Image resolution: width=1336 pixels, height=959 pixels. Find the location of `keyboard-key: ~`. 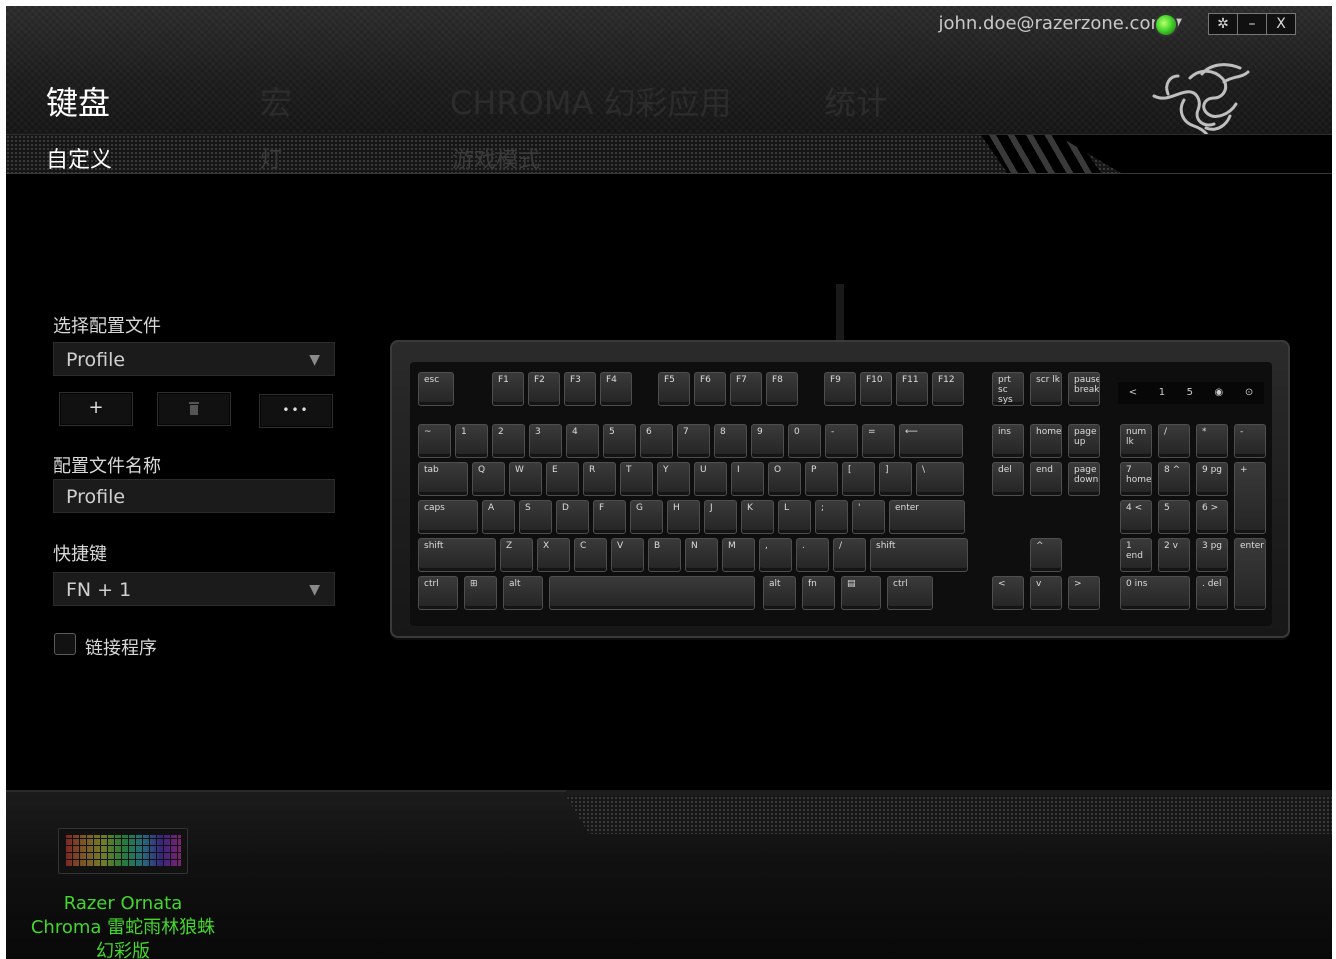

keyboard-key: ~ is located at coordinates (434, 441).